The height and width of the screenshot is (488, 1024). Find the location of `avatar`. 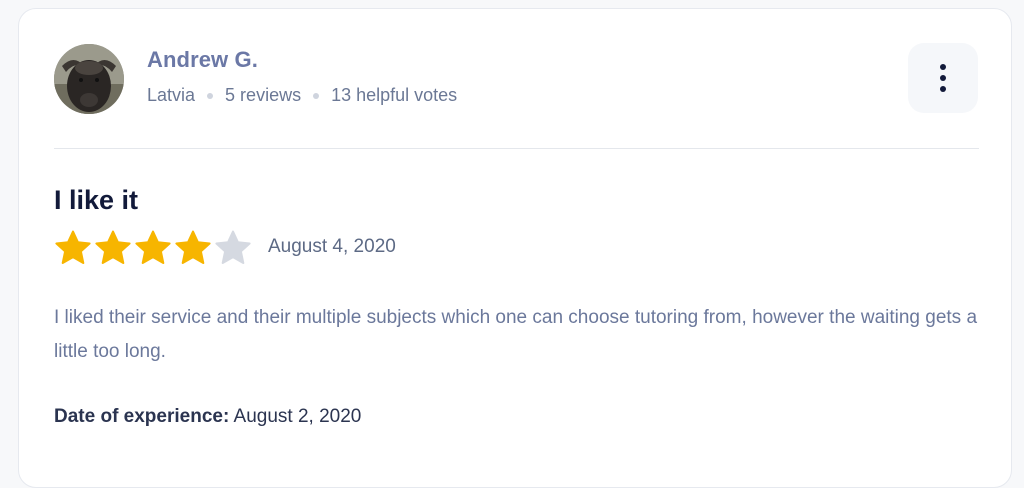

avatar is located at coordinates (89, 79).